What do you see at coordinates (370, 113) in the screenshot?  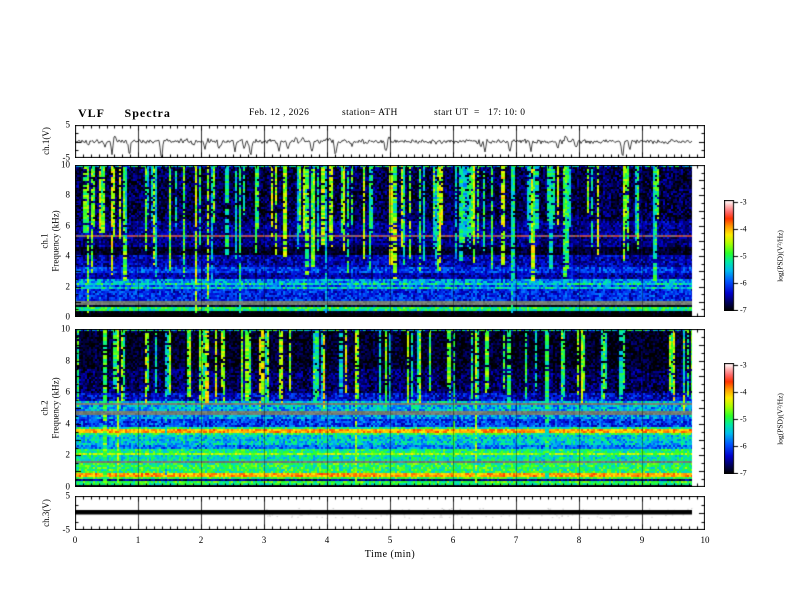 I see `station-label: station= ATH` at bounding box center [370, 113].